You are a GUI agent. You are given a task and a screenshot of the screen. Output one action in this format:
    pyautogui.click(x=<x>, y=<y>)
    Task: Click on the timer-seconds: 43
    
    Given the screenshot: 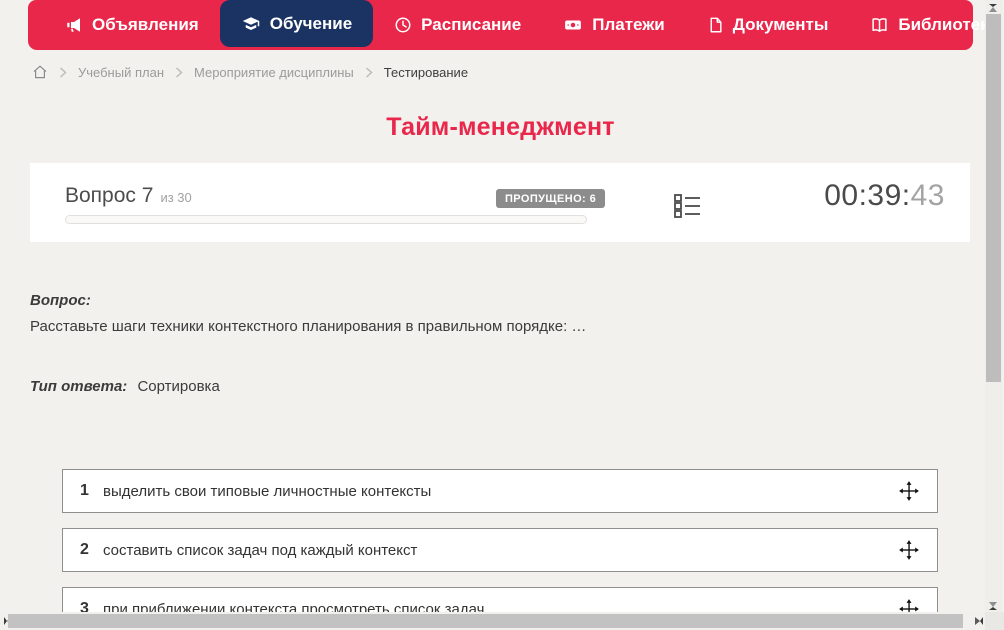 What is the action you would take?
    pyautogui.click(x=927, y=195)
    